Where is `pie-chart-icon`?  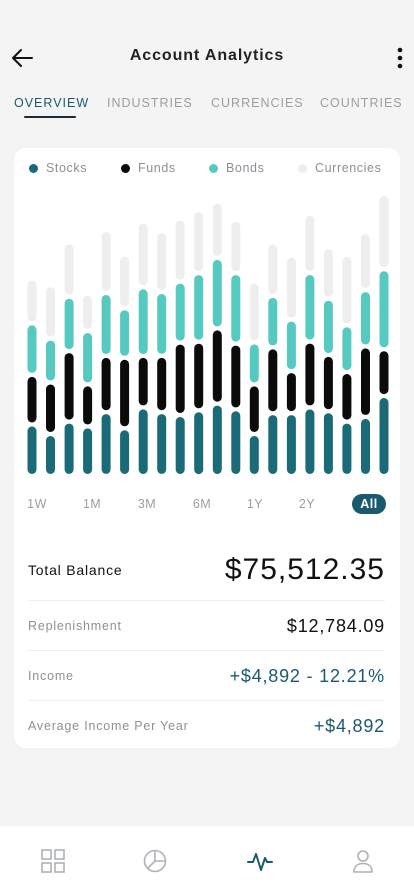
pie-chart-icon is located at coordinates (155, 861).